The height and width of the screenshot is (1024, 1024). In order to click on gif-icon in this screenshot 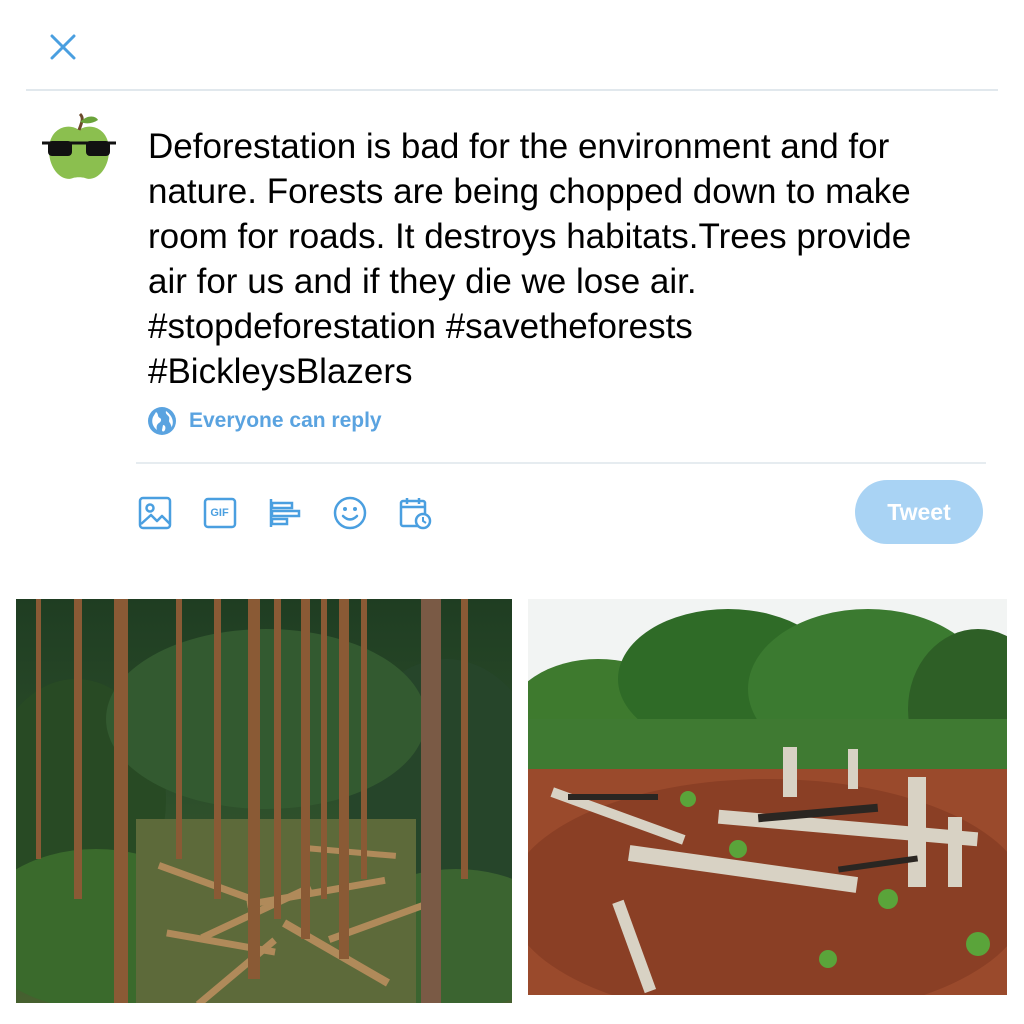, I will do `click(219, 513)`.